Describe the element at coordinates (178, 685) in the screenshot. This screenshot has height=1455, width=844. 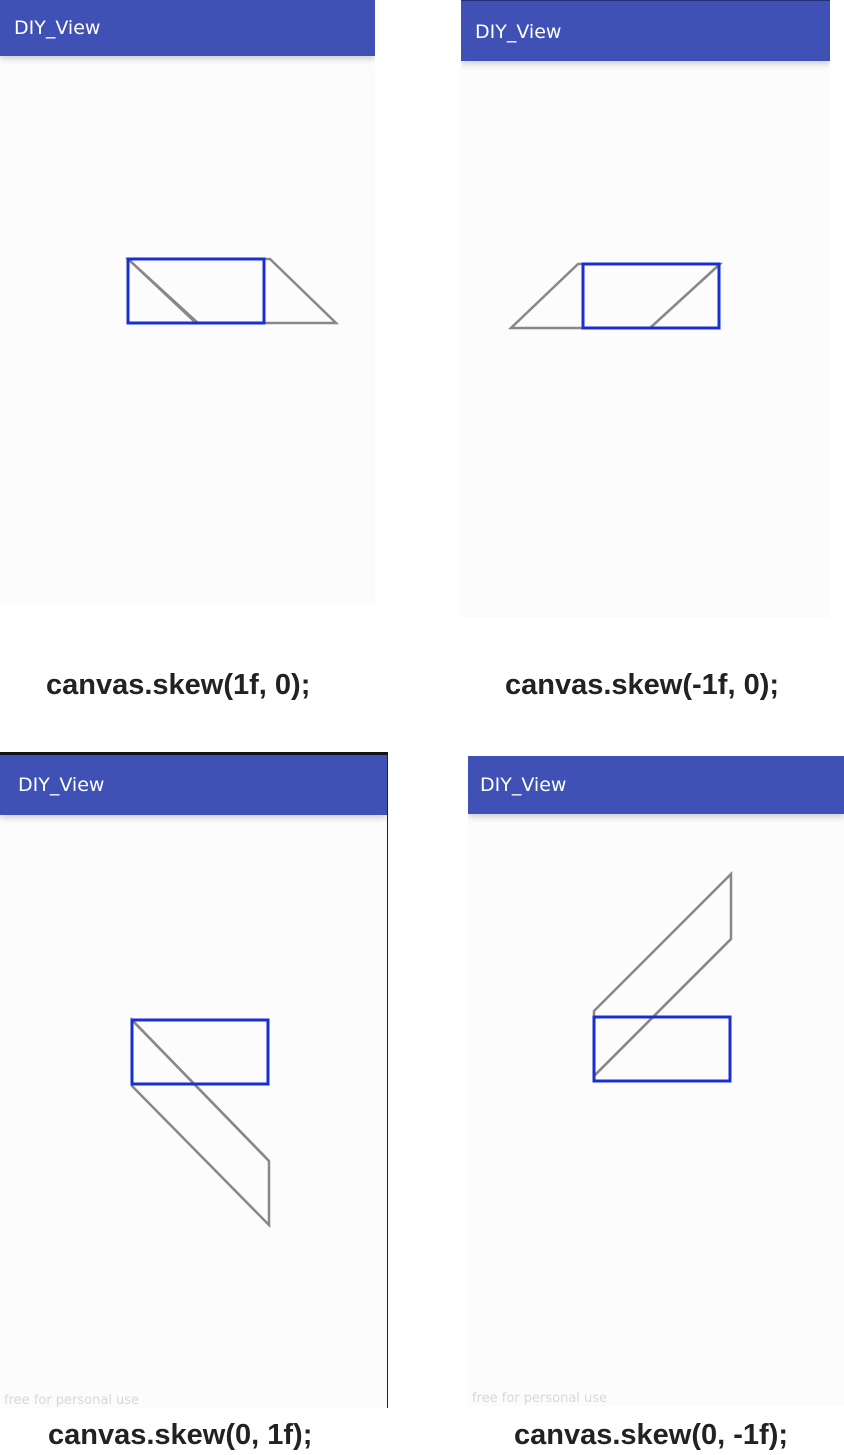
I see `caption-skew-x-positive: canvas.skew(1f, 0);` at that location.